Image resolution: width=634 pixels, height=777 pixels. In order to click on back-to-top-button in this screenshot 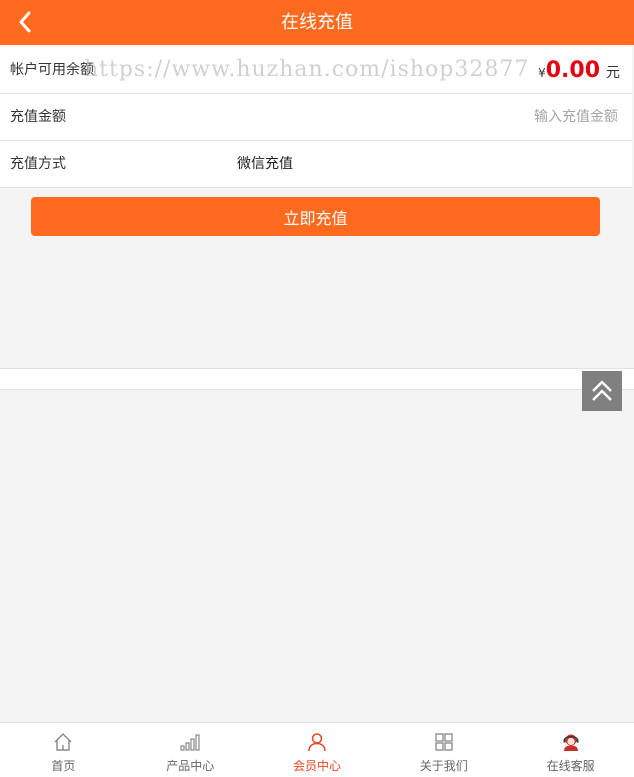, I will do `click(602, 391)`.